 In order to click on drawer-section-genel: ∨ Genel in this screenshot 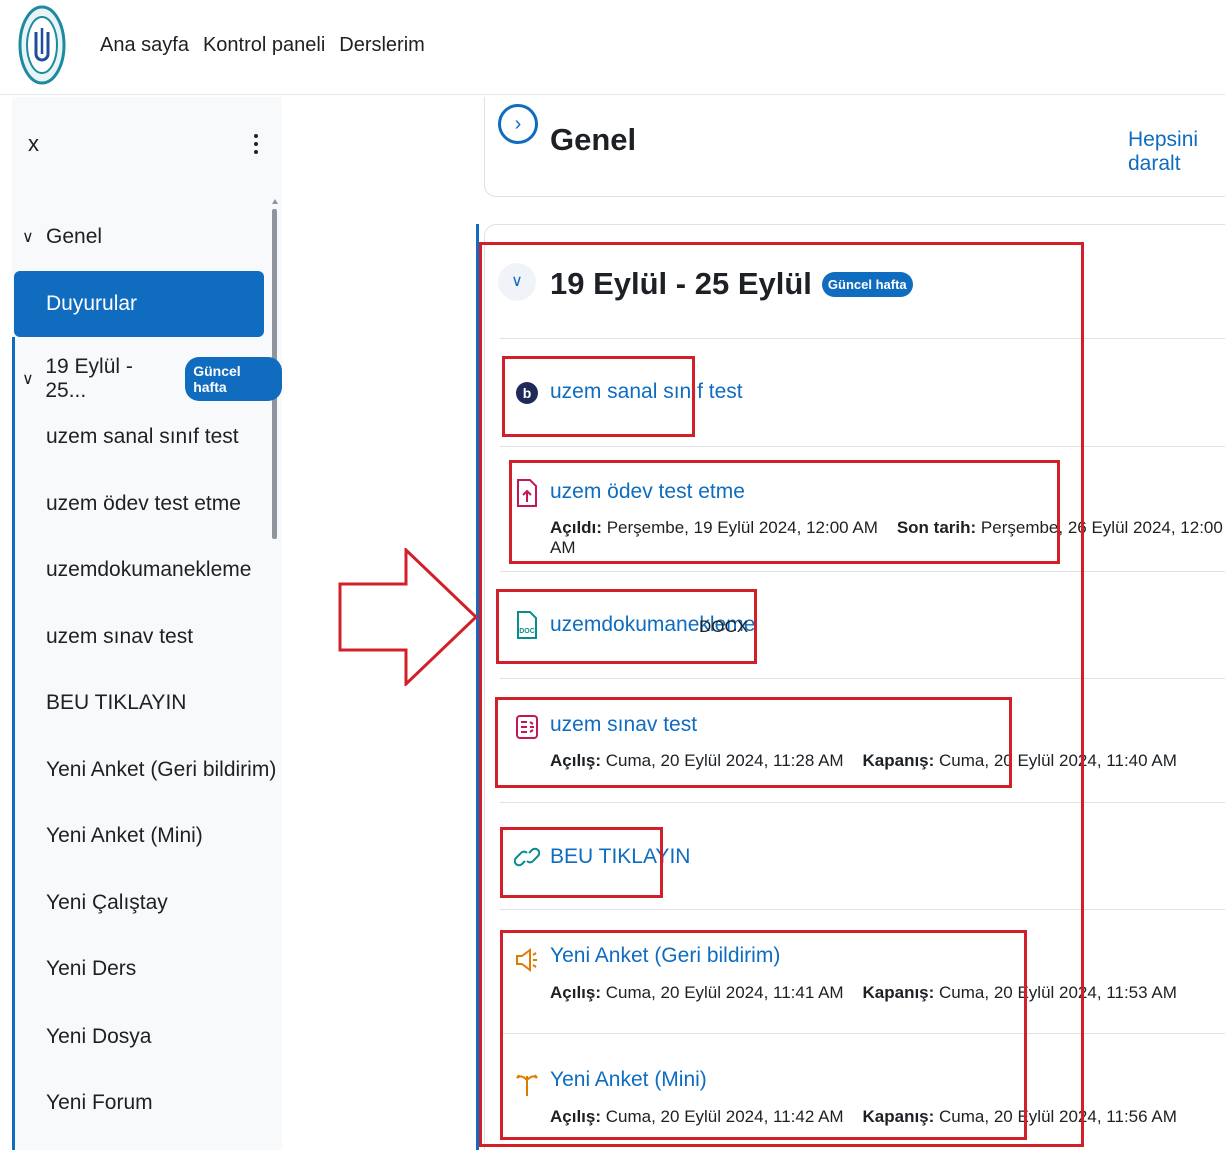, I will do `click(62, 237)`.